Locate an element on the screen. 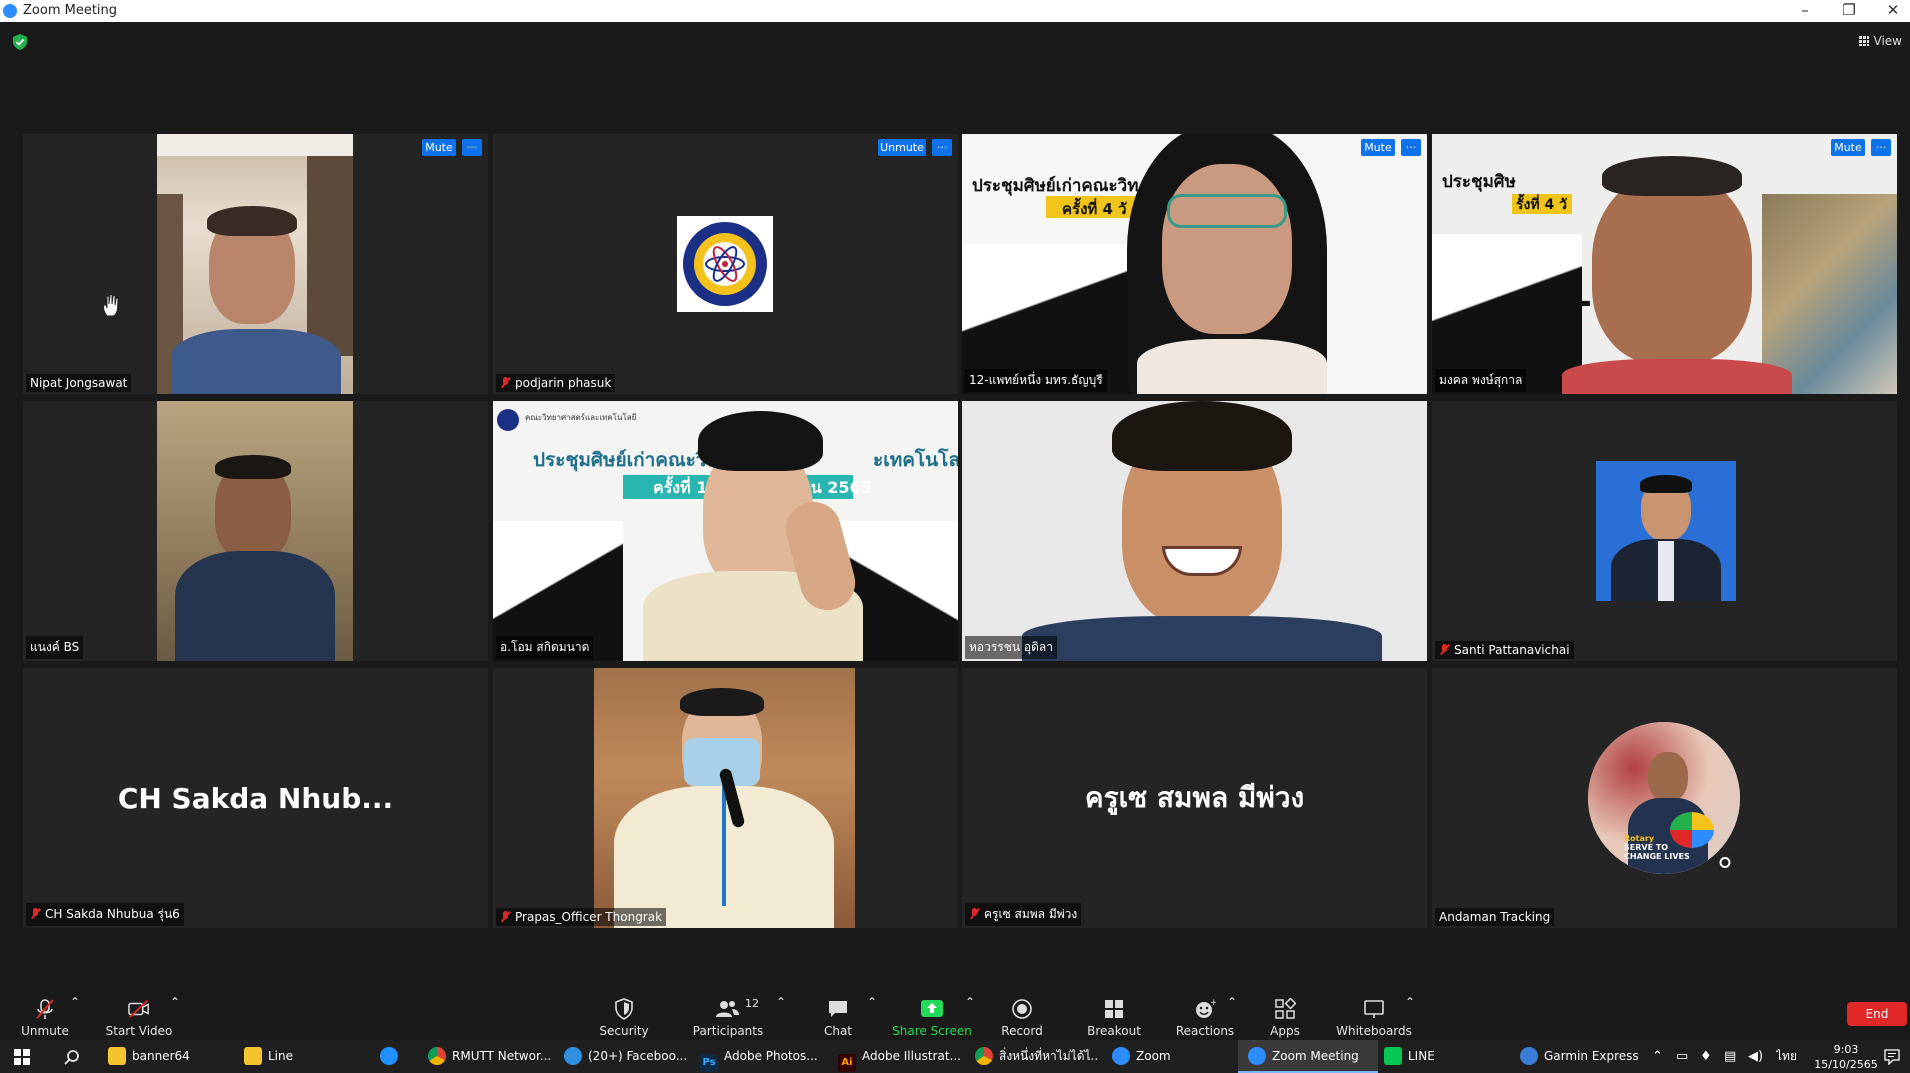 The image size is (1910, 1073). video-tile: Unmute ··· podjarin phasuk is located at coordinates (725, 264).